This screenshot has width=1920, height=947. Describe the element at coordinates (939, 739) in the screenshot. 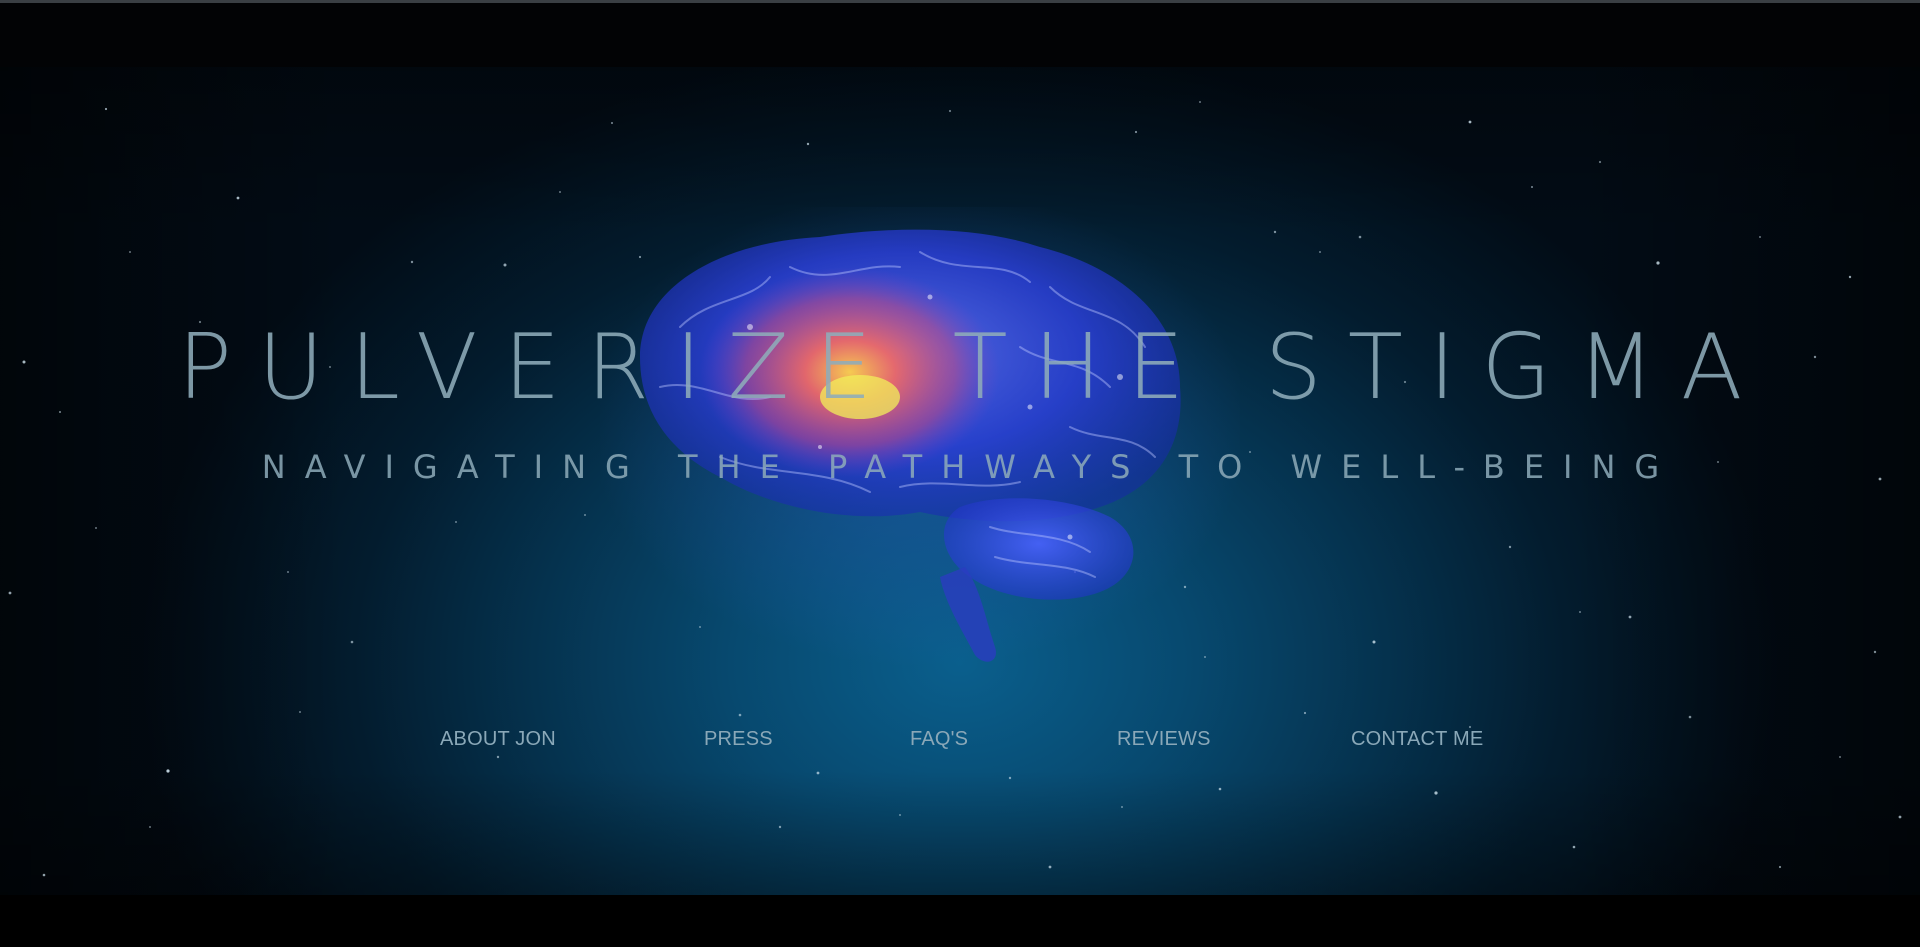

I see `nav-faqs: FAQ'S` at that location.